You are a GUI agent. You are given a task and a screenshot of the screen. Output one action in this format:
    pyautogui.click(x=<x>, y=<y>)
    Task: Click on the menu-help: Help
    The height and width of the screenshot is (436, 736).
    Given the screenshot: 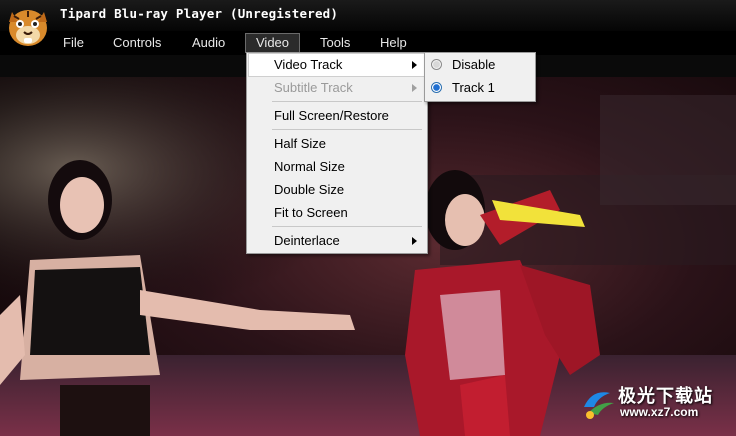 What is the action you would take?
    pyautogui.click(x=393, y=43)
    